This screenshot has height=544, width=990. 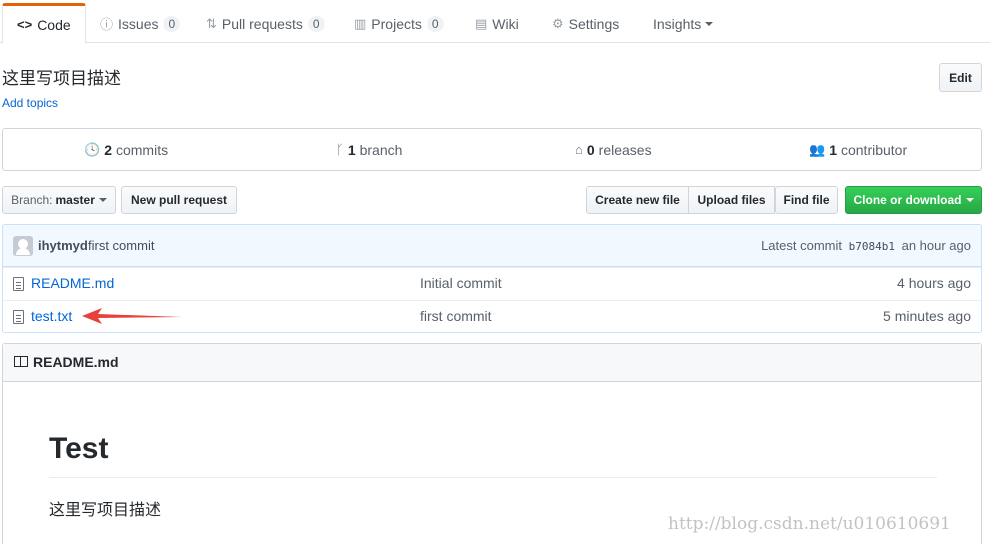 I want to click on edit-description-button: Edit, so click(x=960, y=77).